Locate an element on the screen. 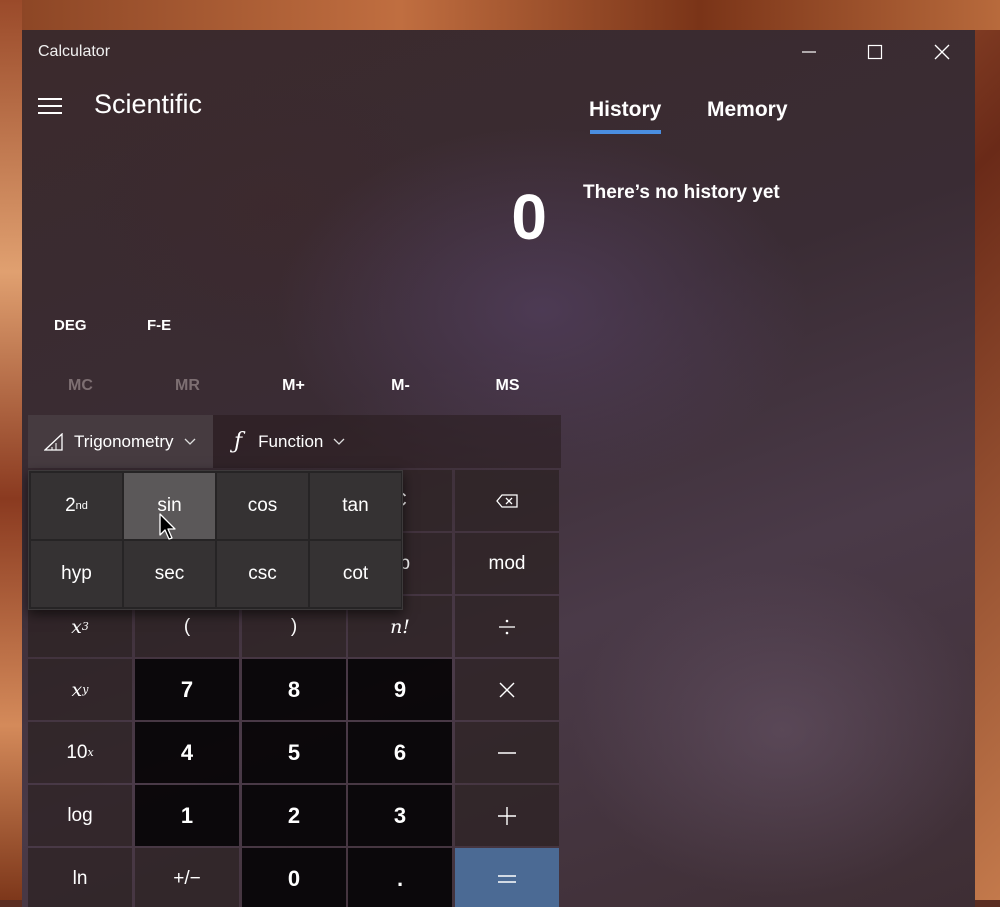 The width and height of the screenshot is (1000, 907). minimize-icon is located at coordinates (809, 52).